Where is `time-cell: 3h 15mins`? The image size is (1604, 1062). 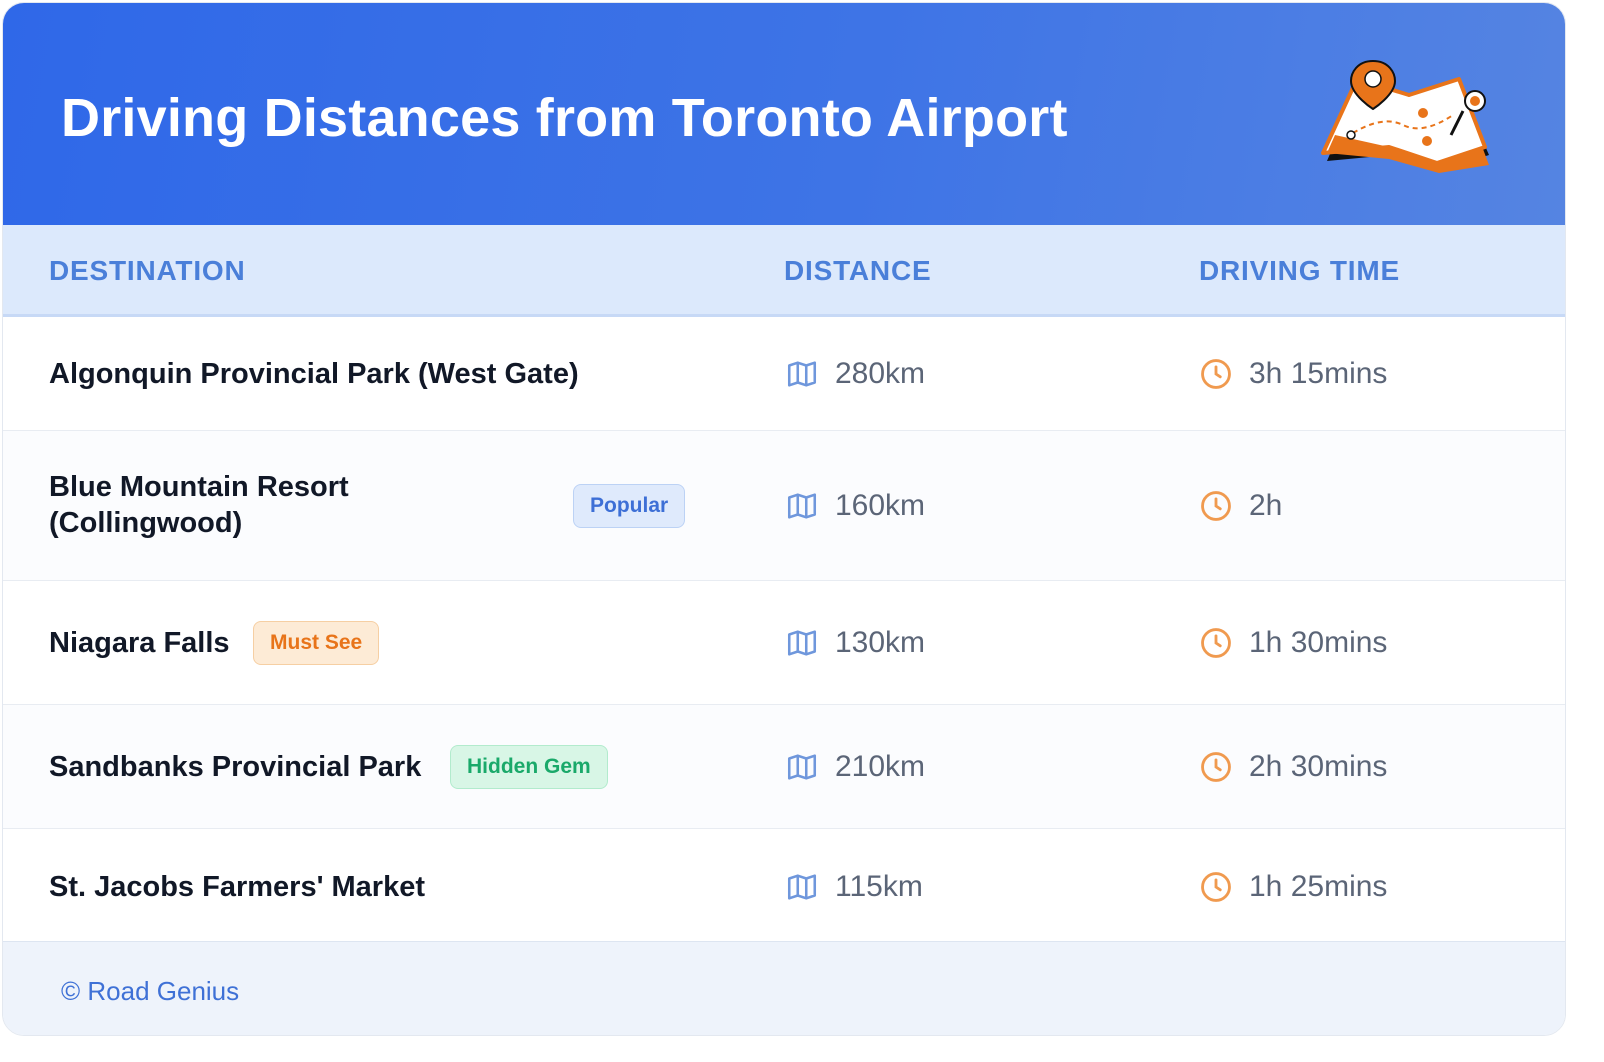
time-cell: 3h 15mins is located at coordinates (1293, 374).